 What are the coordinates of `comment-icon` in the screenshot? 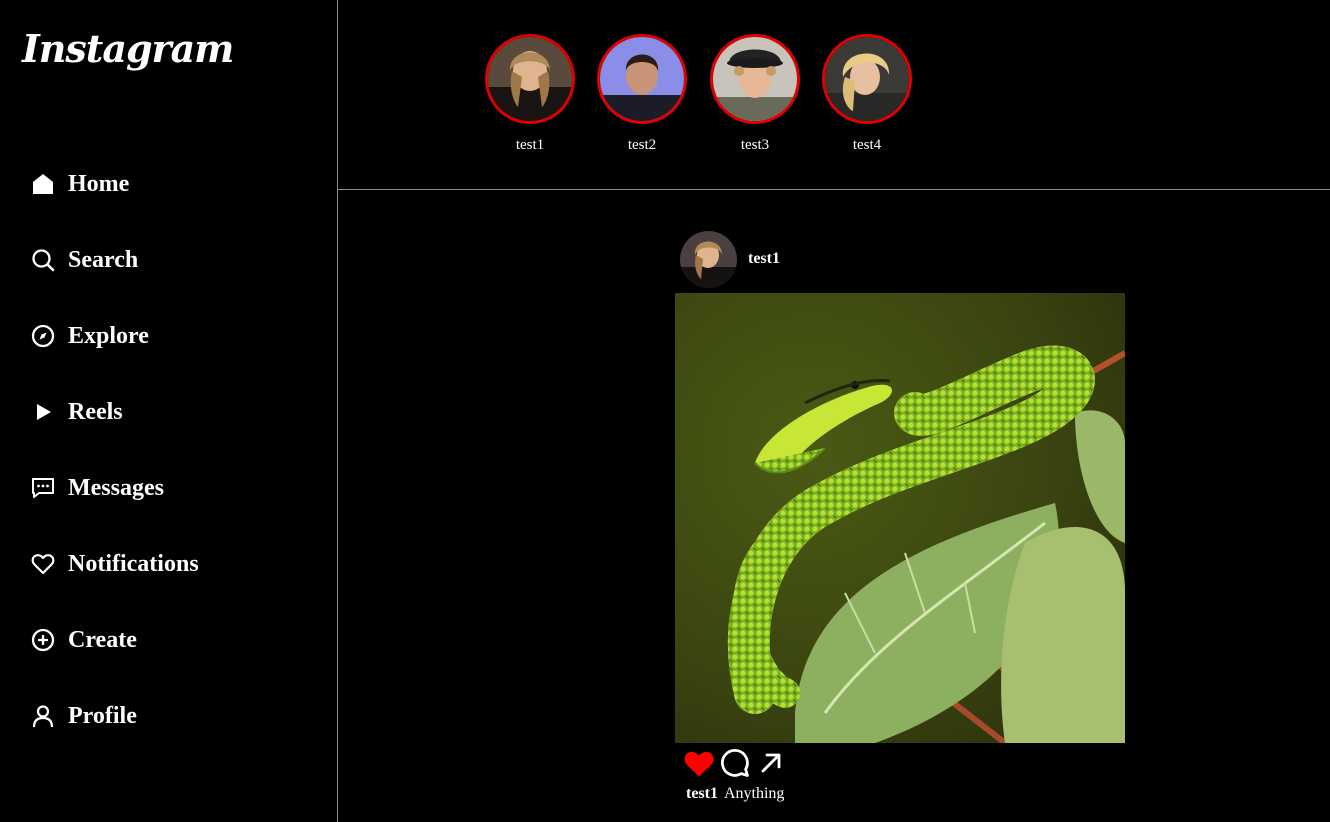 It's located at (735, 763).